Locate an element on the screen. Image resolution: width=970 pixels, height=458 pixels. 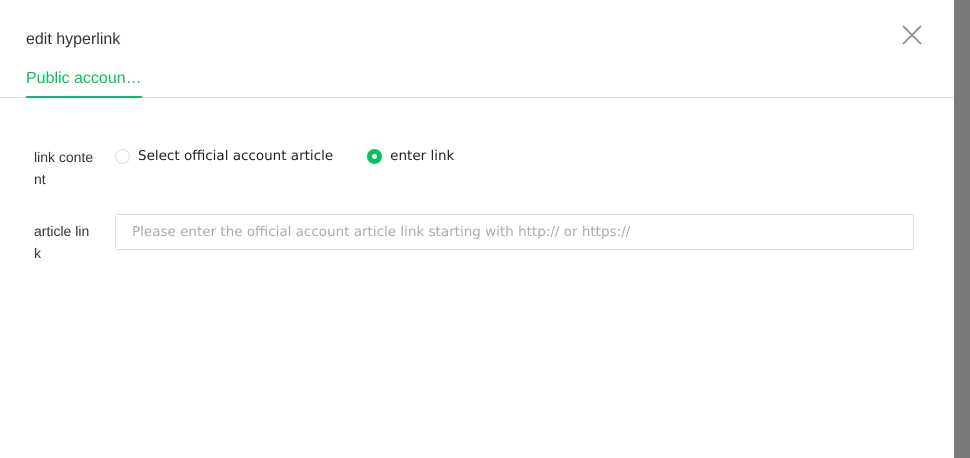
radio-option: Select official account article is located at coordinates (224, 156).